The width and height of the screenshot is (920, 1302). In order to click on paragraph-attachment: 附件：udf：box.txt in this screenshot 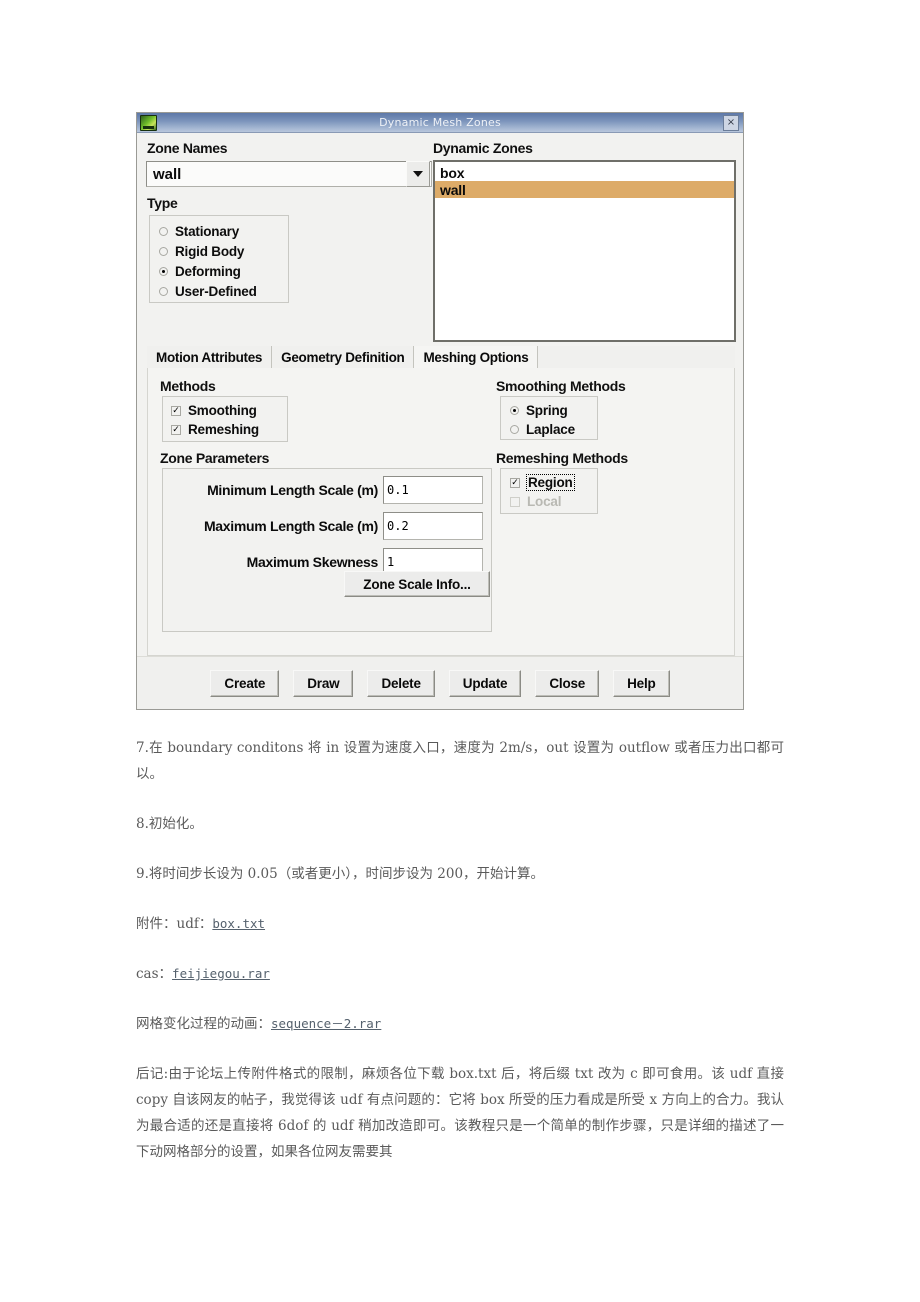, I will do `click(460, 924)`.